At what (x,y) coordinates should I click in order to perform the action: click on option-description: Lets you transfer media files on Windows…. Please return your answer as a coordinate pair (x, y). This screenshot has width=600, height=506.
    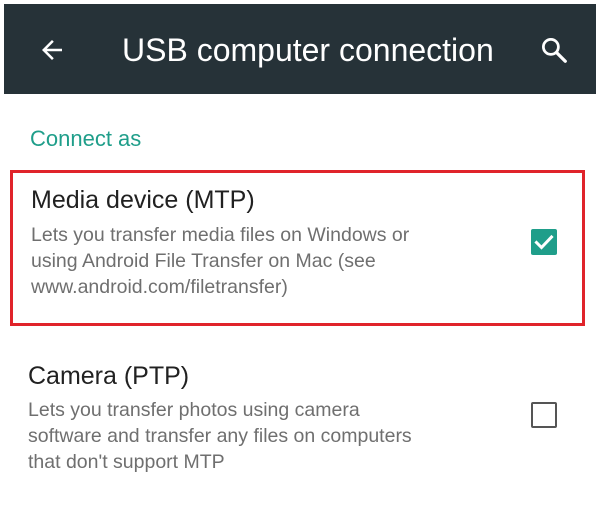
    Looking at the image, I should click on (220, 261).